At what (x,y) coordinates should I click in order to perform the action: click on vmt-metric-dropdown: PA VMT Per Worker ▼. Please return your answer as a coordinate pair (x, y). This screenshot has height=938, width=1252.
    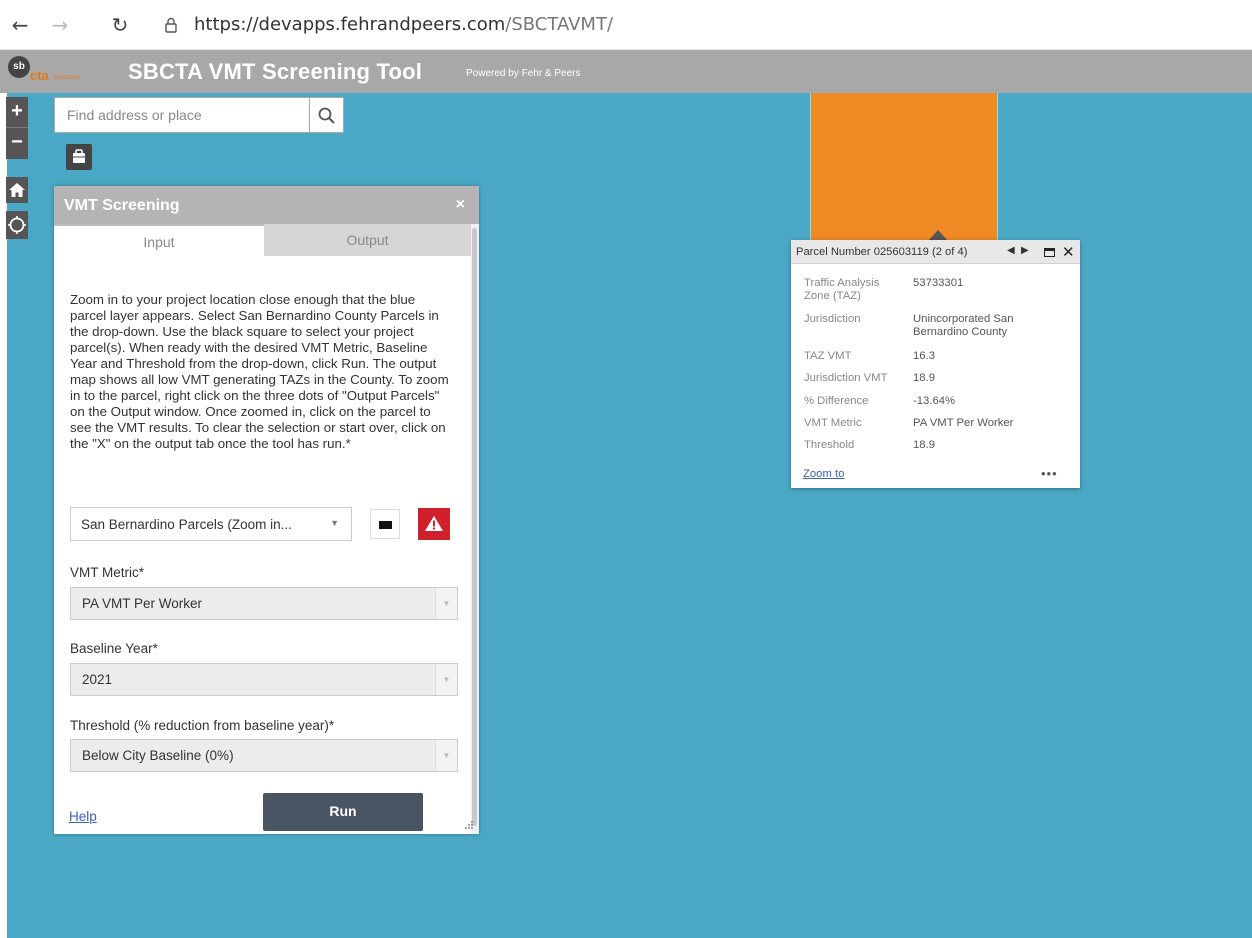
    Looking at the image, I should click on (264, 603).